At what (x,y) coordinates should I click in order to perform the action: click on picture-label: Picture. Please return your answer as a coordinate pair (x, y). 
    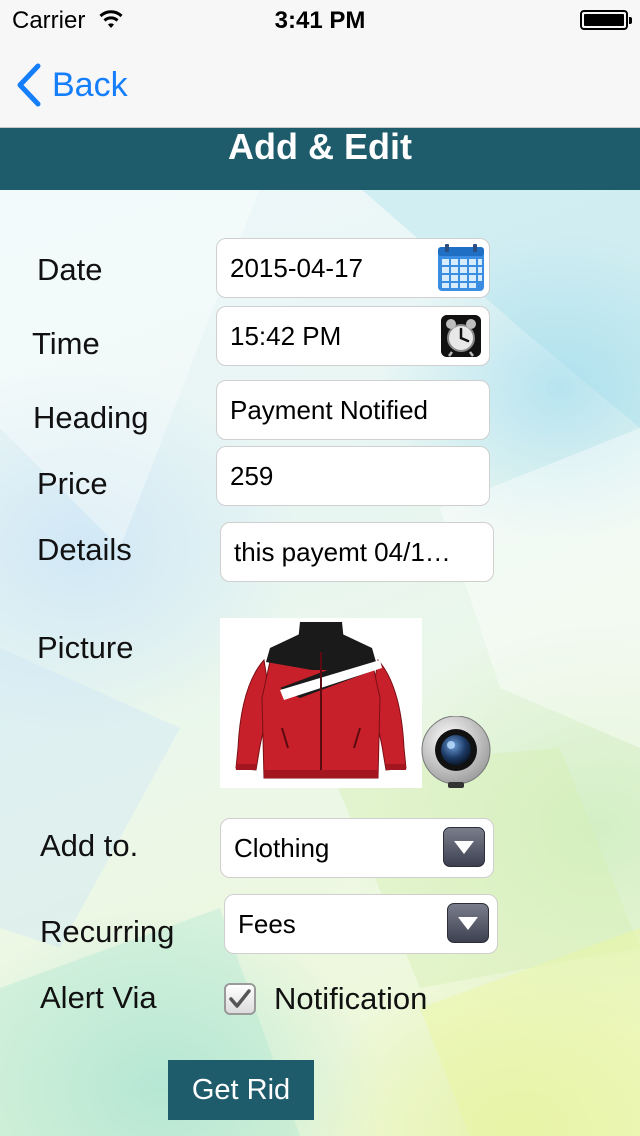
    Looking at the image, I should click on (85, 647).